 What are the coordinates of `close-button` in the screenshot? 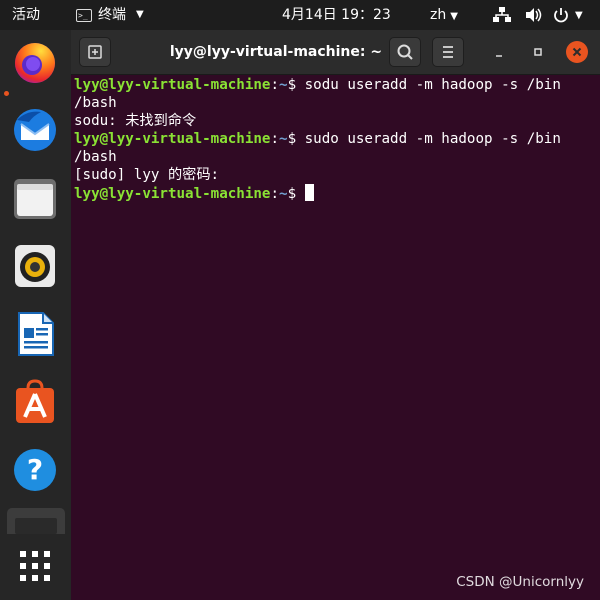 It's located at (577, 52).